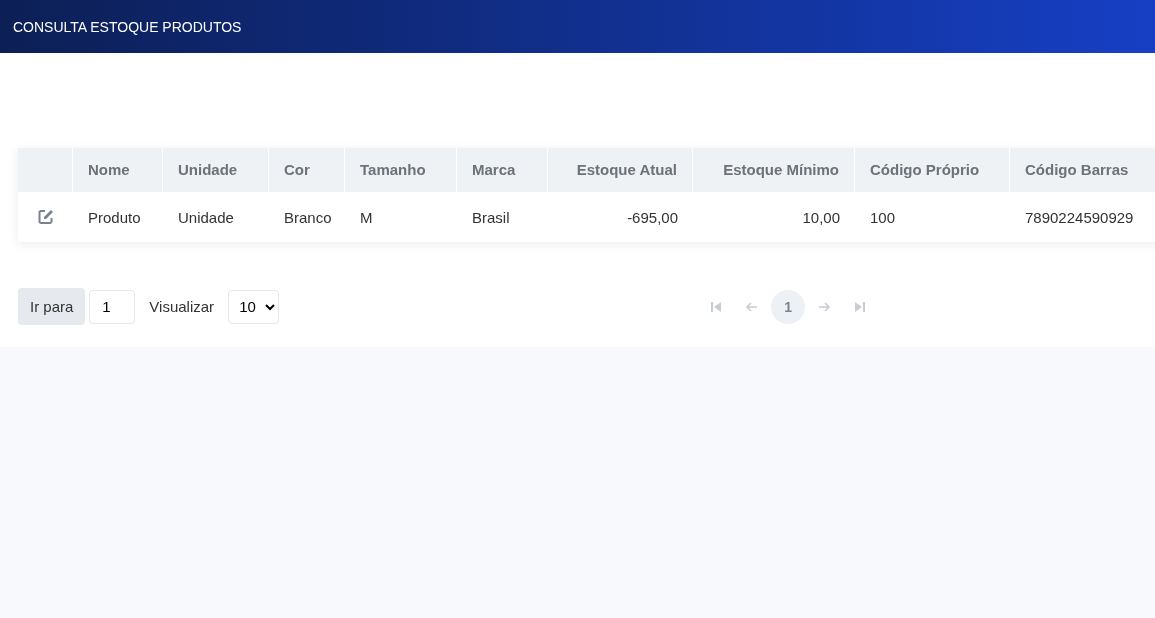  Describe the element at coordinates (118, 170) in the screenshot. I see `column-header: Nome` at that location.